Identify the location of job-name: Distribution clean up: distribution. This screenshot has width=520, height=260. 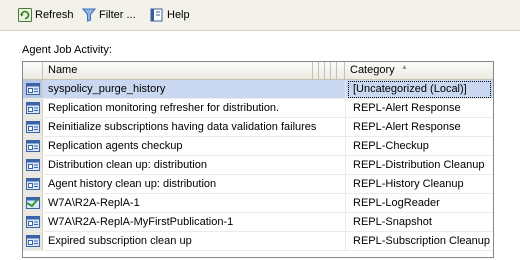
(127, 165).